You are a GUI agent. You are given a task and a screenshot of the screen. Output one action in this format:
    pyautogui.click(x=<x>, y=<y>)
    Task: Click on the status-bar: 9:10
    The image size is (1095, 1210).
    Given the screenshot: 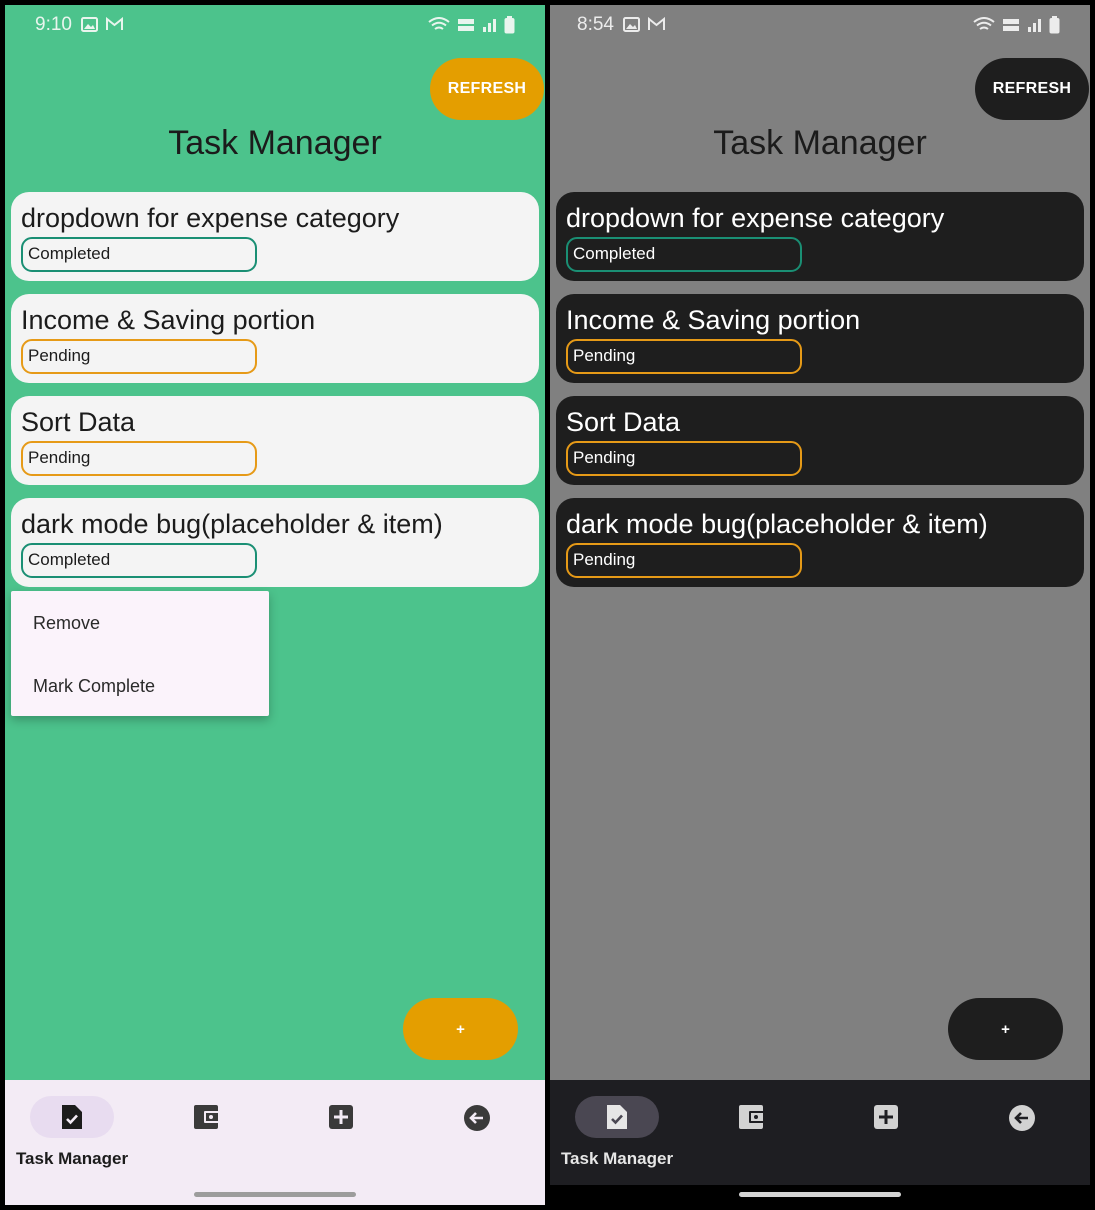 What is the action you would take?
    pyautogui.click(x=275, y=25)
    